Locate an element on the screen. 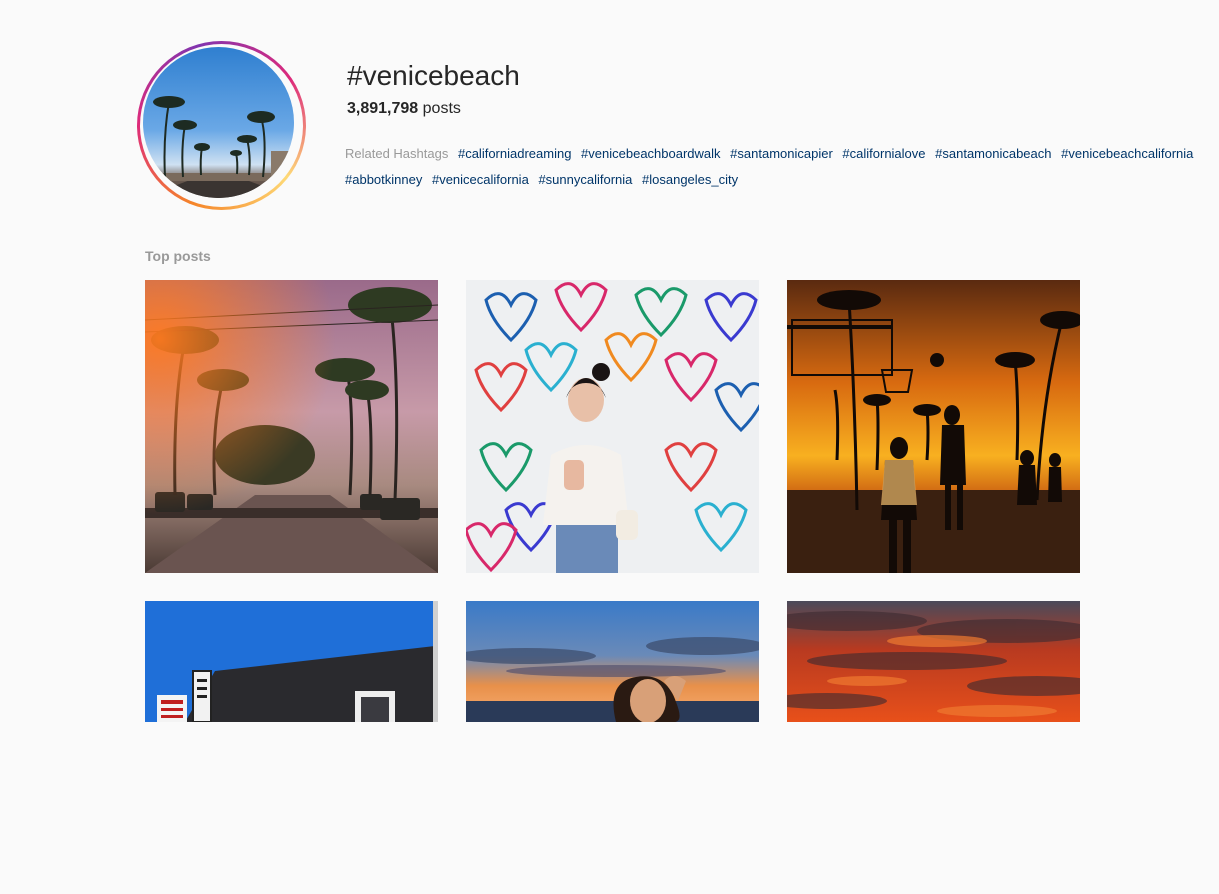 Image resolution: width=1219 pixels, height=894 pixels. red-clouds-photo-icon is located at coordinates (933, 661).